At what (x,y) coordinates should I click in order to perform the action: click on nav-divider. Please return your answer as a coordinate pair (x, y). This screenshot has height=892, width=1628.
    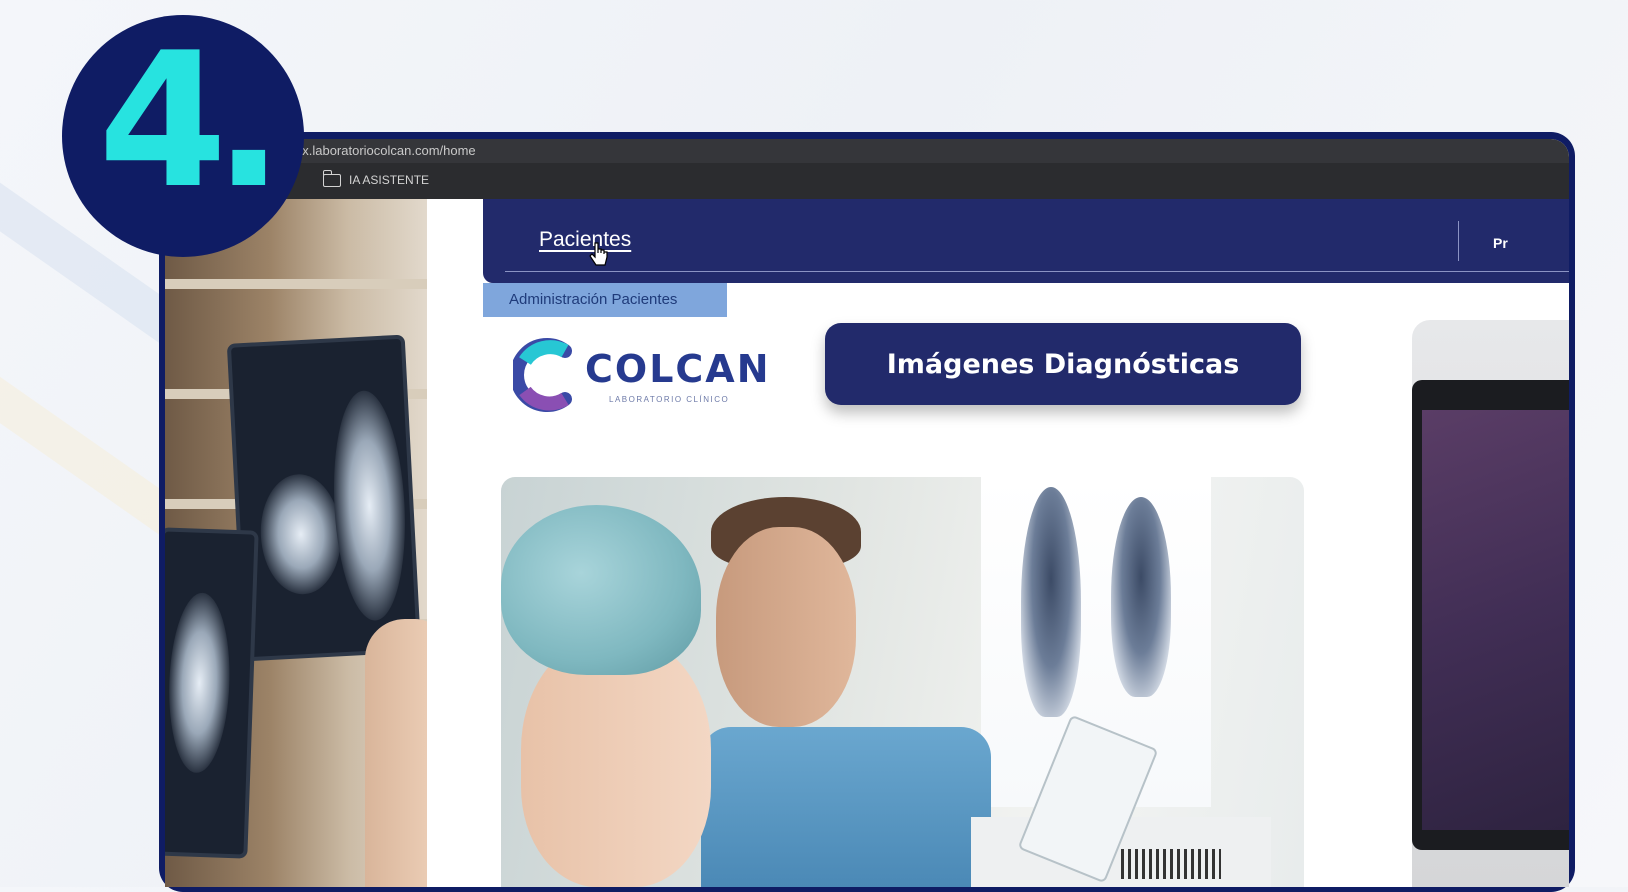
    Looking at the image, I should click on (1037, 271).